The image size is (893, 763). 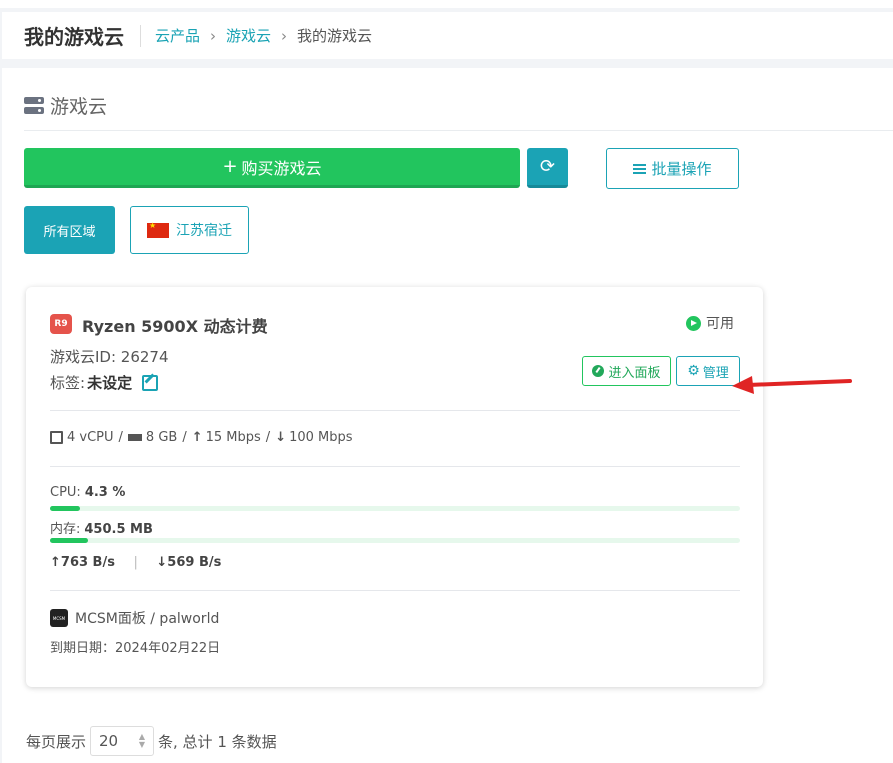 What do you see at coordinates (142, 741) in the screenshot?
I see `spinner-arrows-icon: ▲ ▼` at bounding box center [142, 741].